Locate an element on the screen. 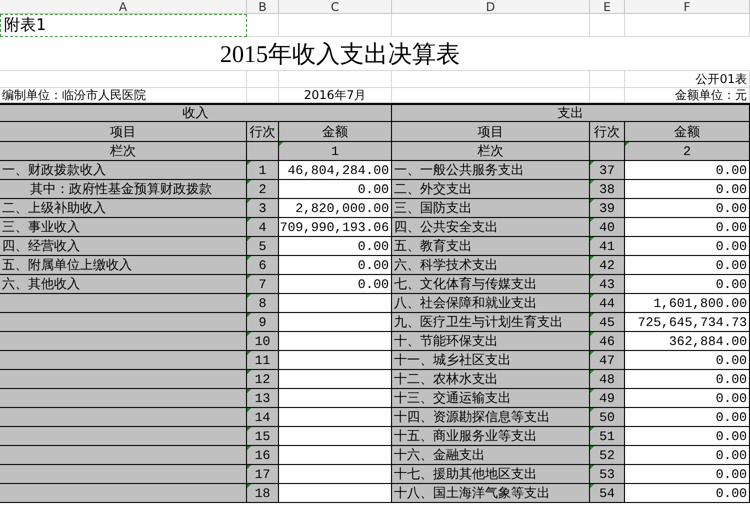 The height and width of the screenshot is (505, 750). table-cell: 七、文化体育与传媒支出 is located at coordinates (491, 284).